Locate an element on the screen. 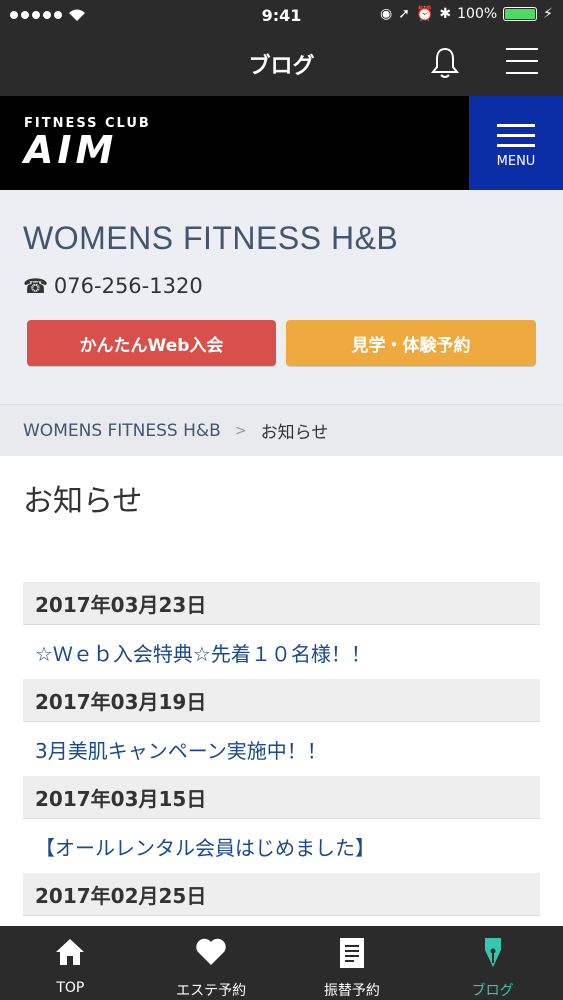 The height and width of the screenshot is (1000, 563). tab-esthe-reservation: エステ予約 is located at coordinates (211, 963).